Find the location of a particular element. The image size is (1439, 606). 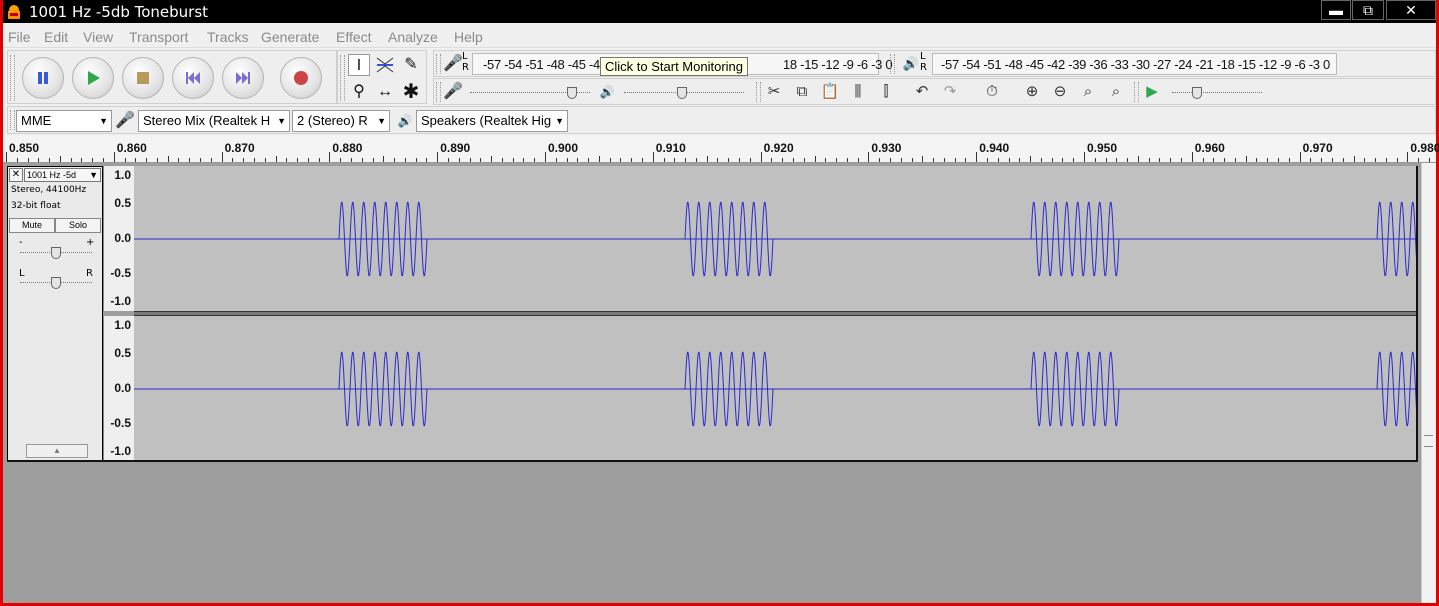

record-button is located at coordinates (301, 78).